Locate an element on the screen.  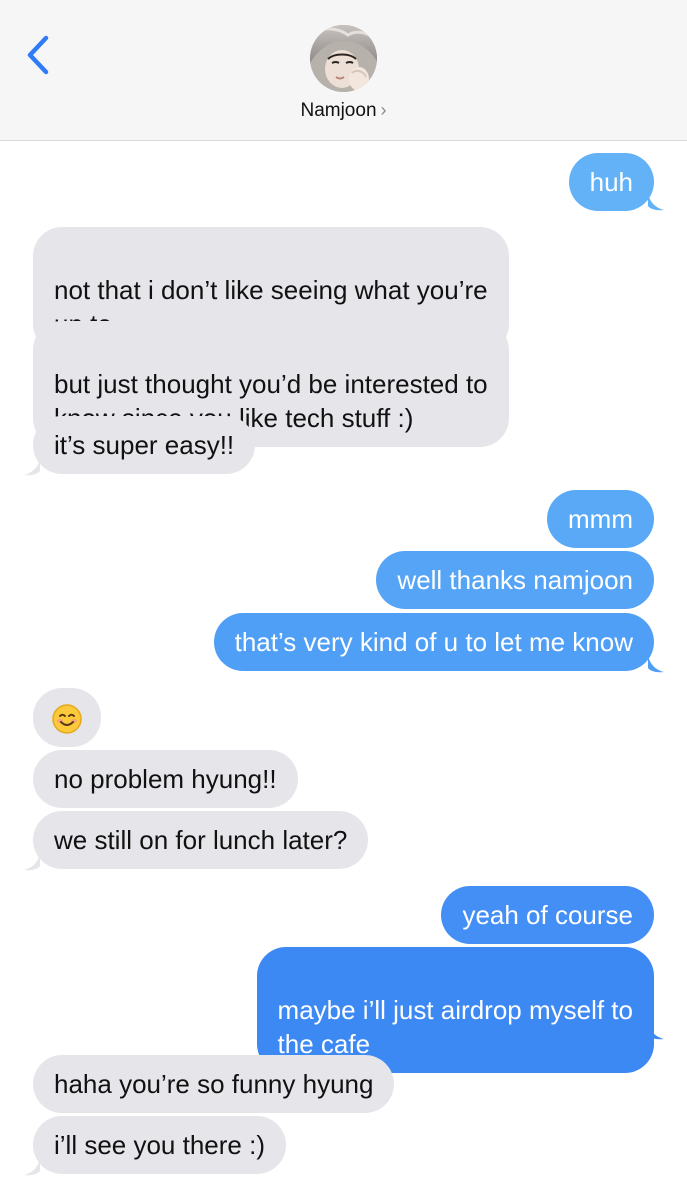
message-text: it’s super easy!! is located at coordinates (144, 445).